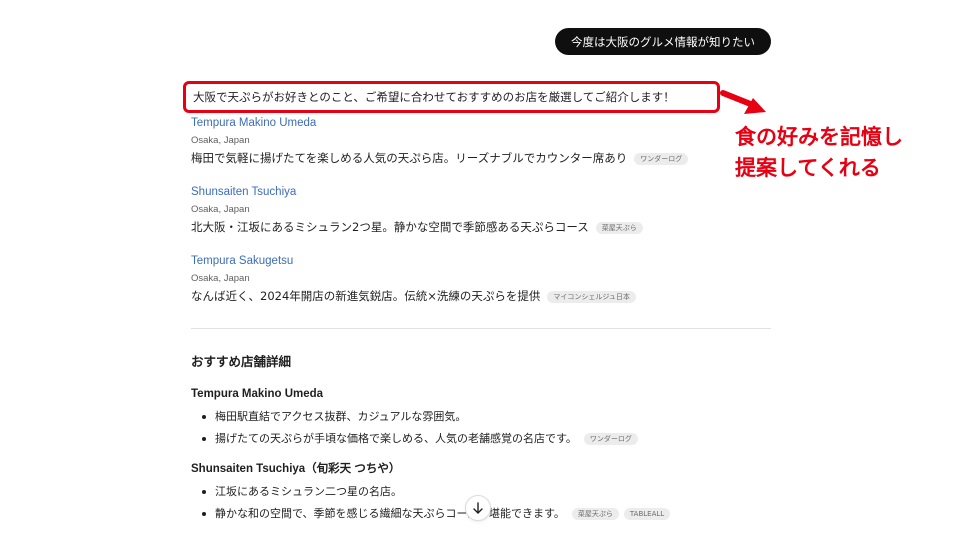  Describe the element at coordinates (390, 513) in the screenshot. I see `bullet-text: 静かな和の空間で、季節を感じる繊細な天ぷらコースを堪能できます。` at that location.